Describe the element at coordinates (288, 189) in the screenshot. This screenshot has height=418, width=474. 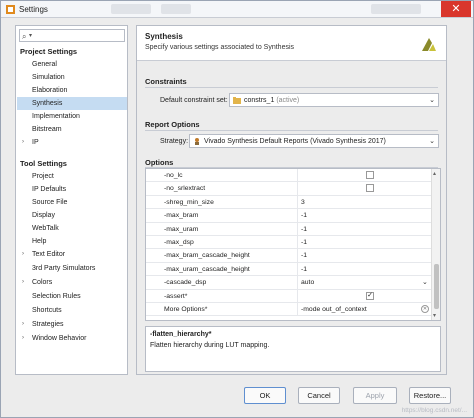
I see `option-row: -no_srlextract` at that location.